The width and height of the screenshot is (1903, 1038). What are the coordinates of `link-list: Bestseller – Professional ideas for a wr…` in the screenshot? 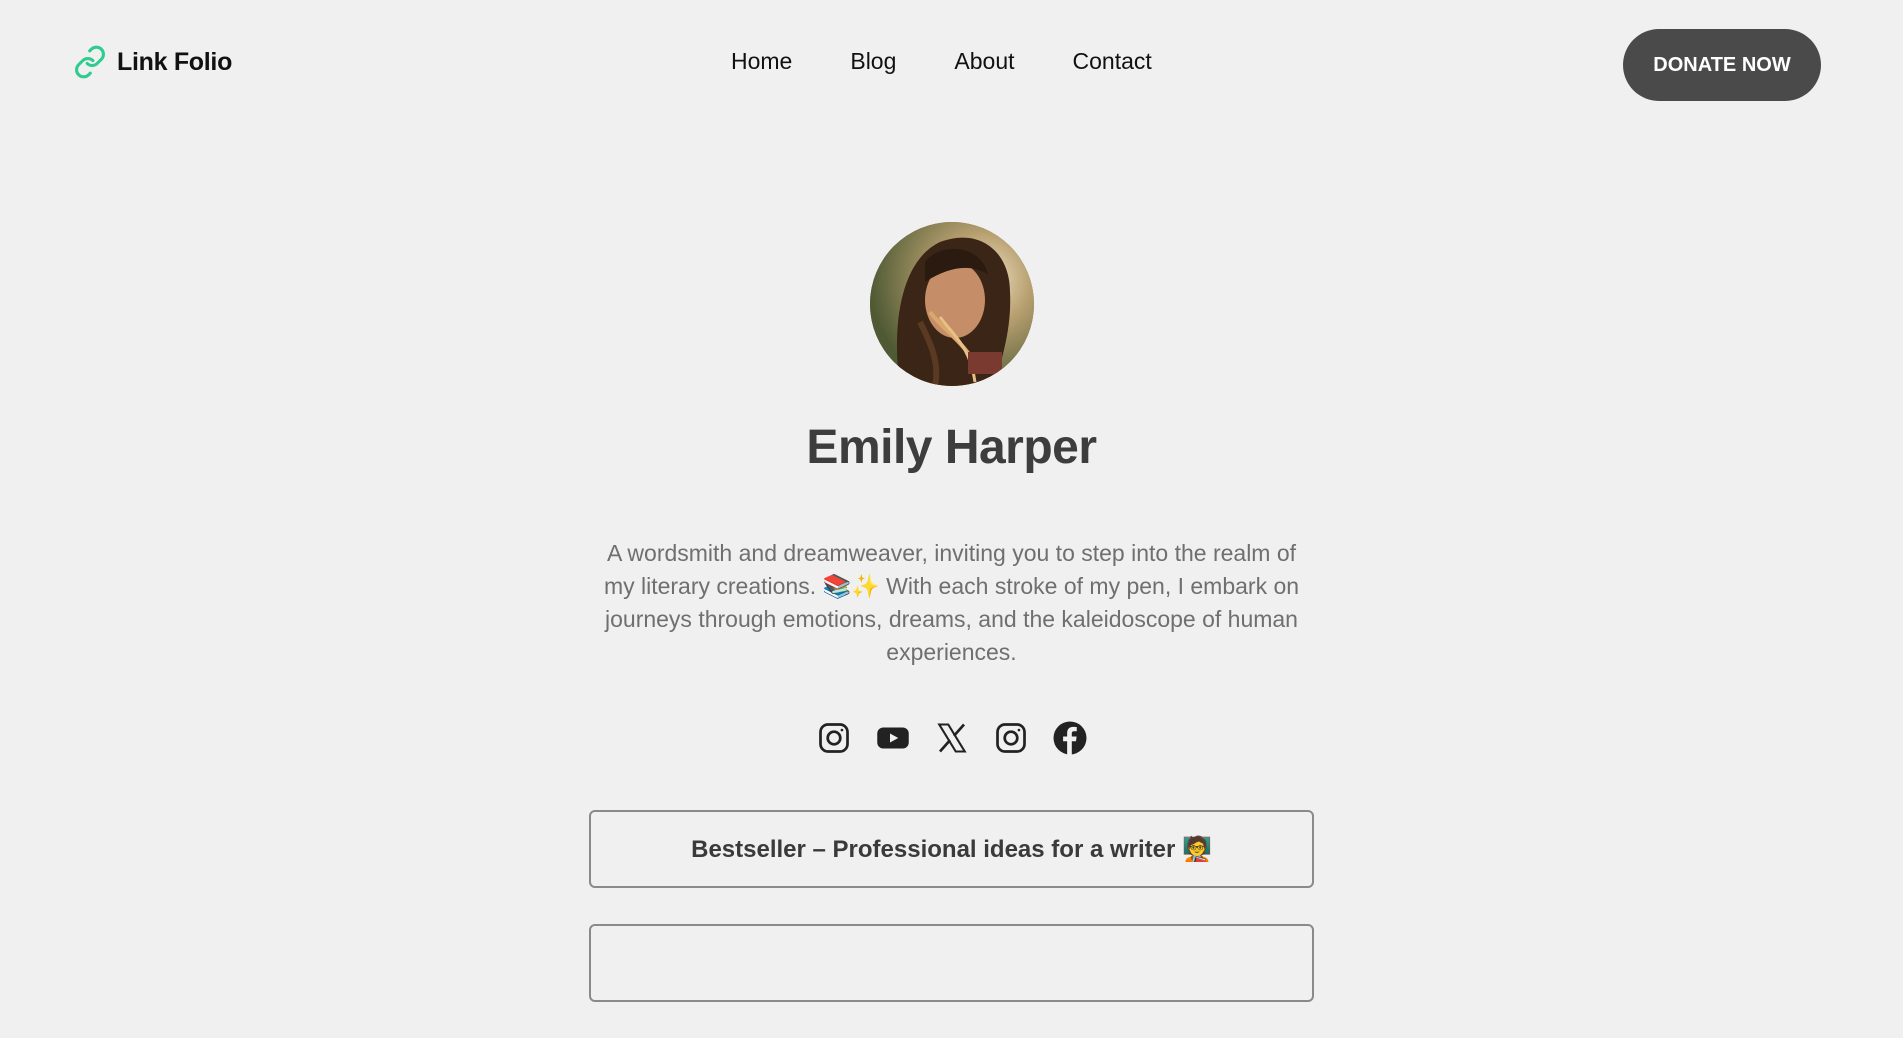 It's located at (951, 924).